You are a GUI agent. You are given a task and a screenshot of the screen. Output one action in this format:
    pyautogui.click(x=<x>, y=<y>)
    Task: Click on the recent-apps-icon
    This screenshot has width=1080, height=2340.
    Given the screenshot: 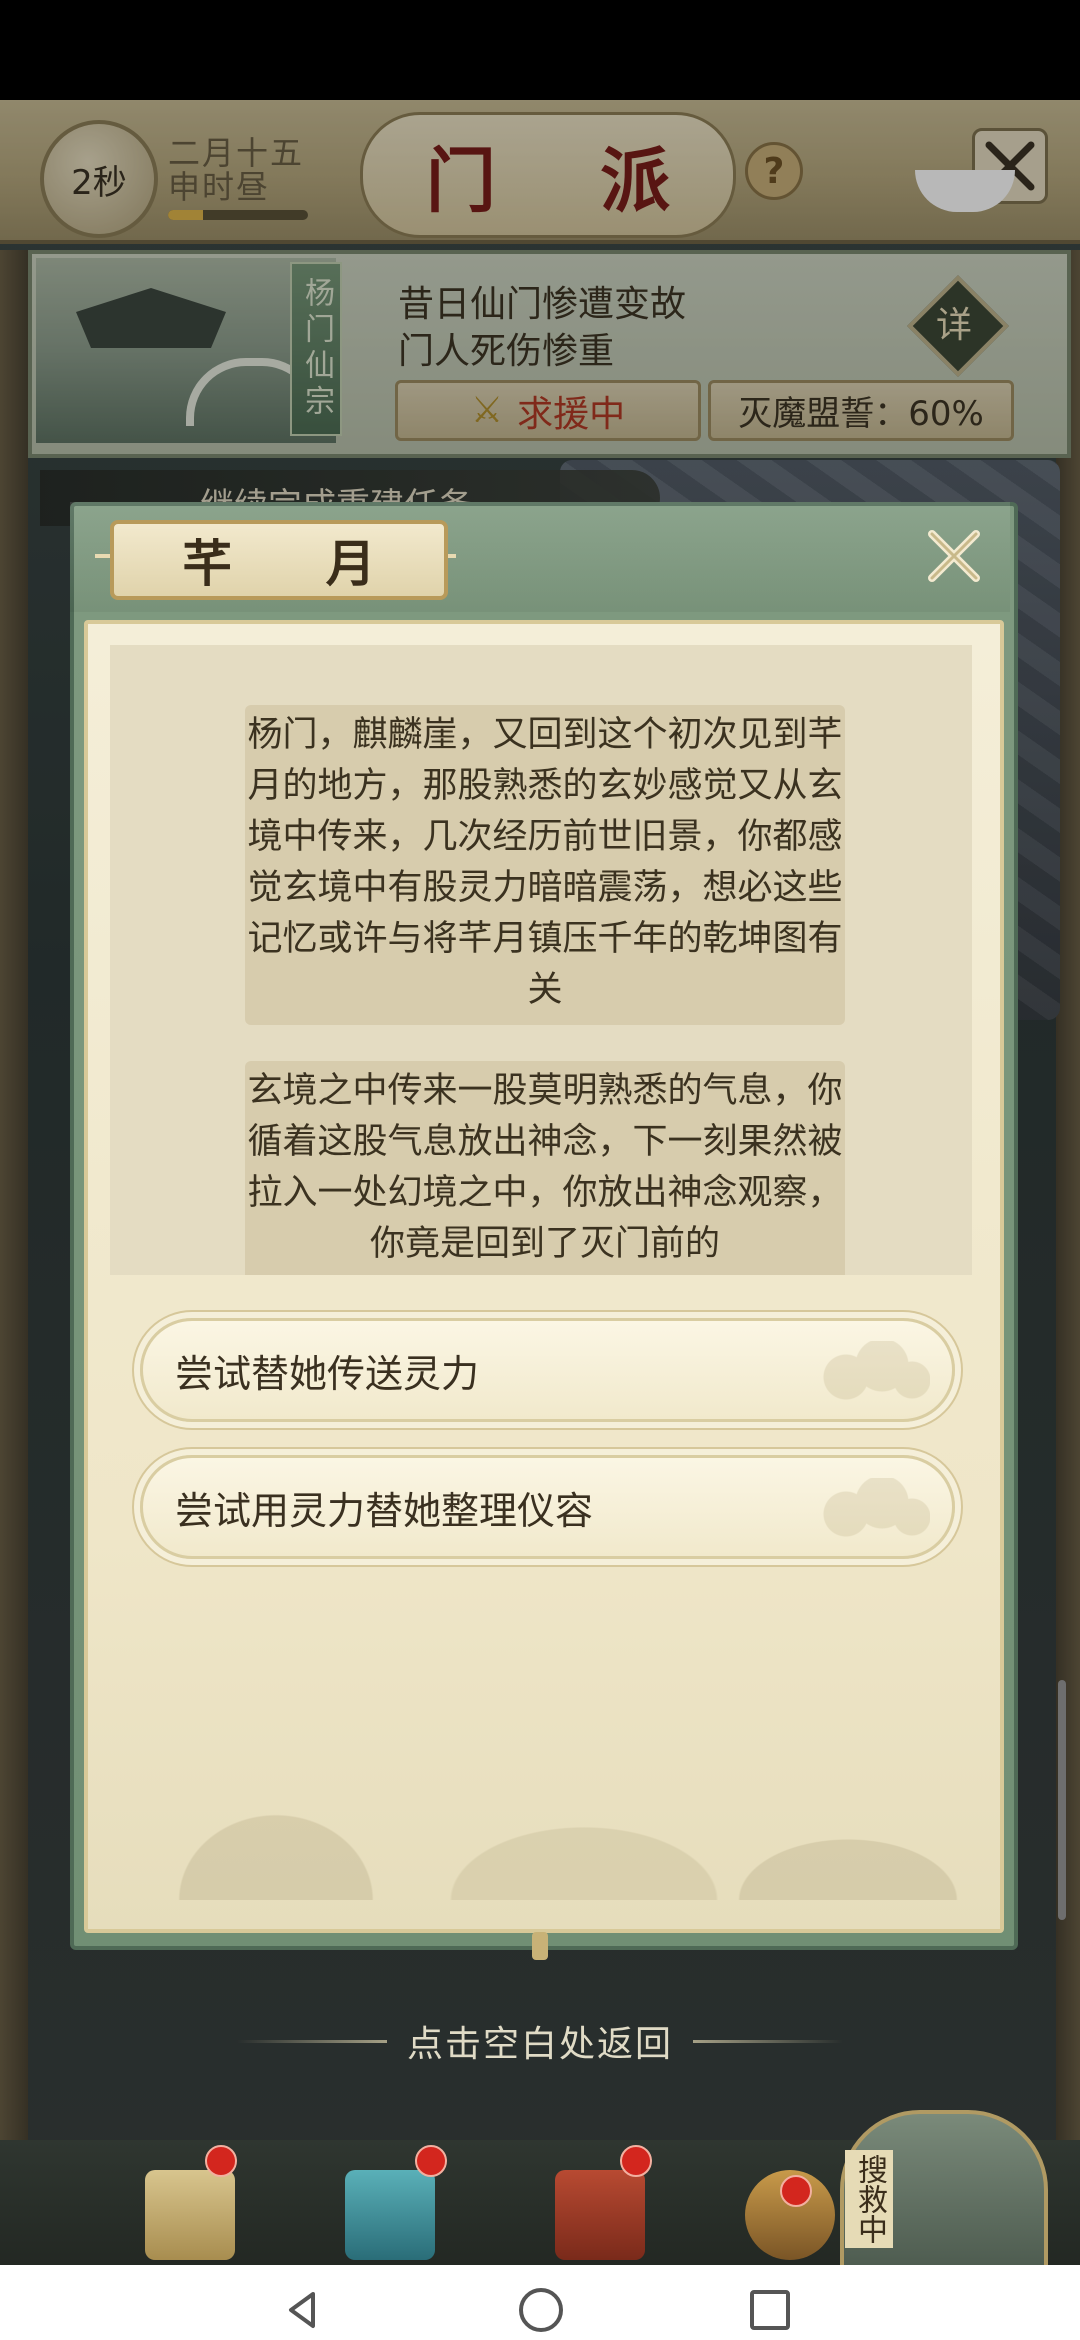 What is the action you would take?
    pyautogui.click(x=770, y=2310)
    